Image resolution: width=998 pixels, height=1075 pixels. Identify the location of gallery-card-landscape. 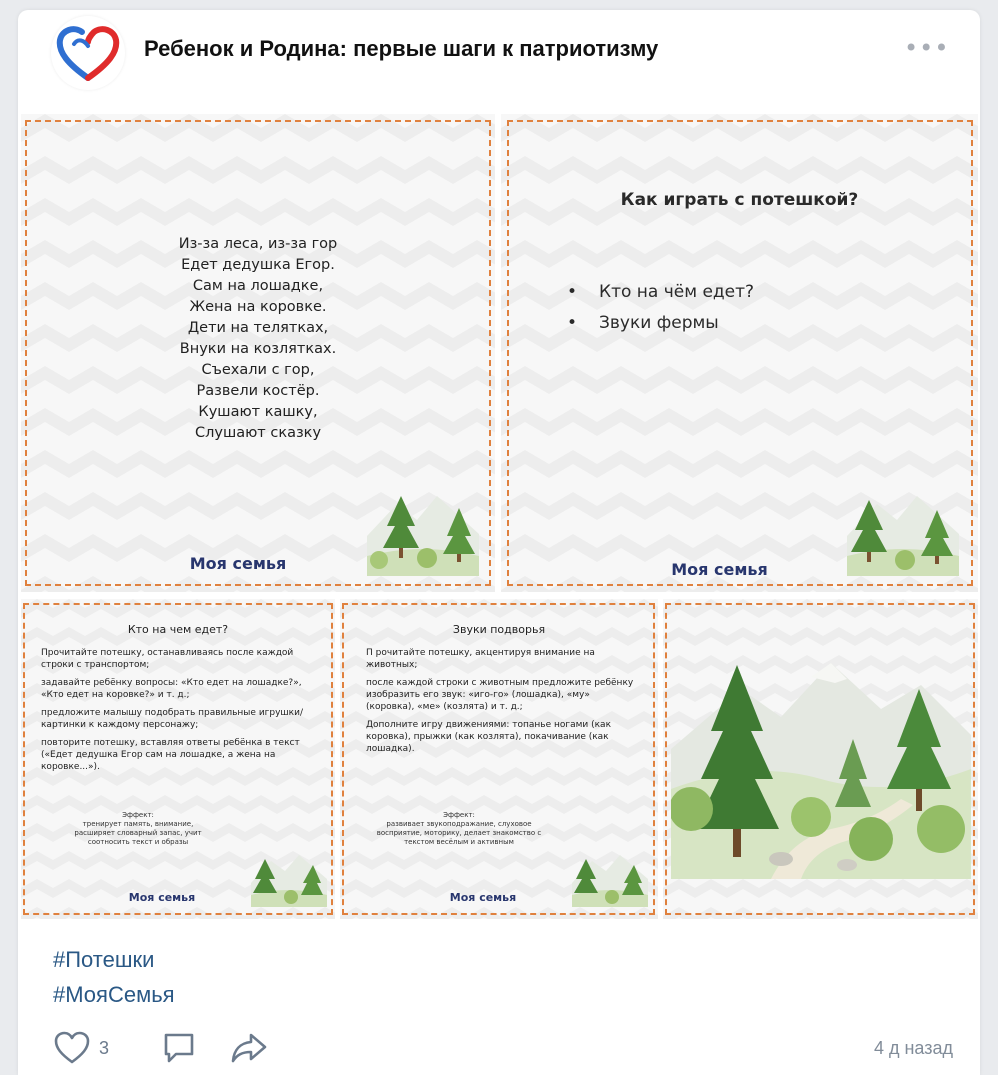
(820, 759).